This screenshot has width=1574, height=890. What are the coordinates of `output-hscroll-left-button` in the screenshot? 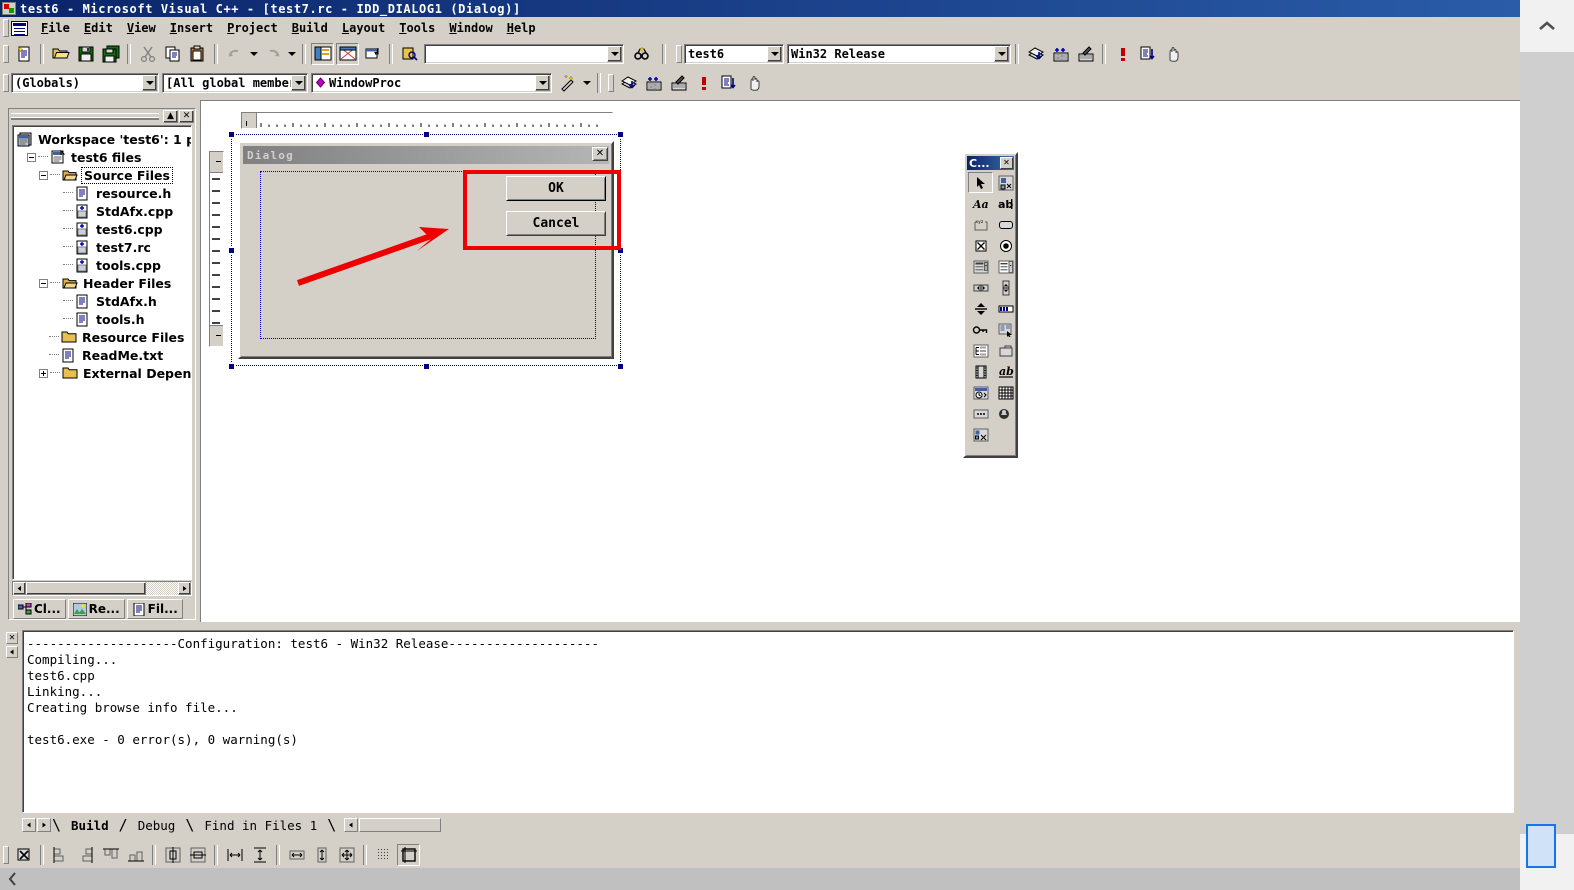 It's located at (351, 825).